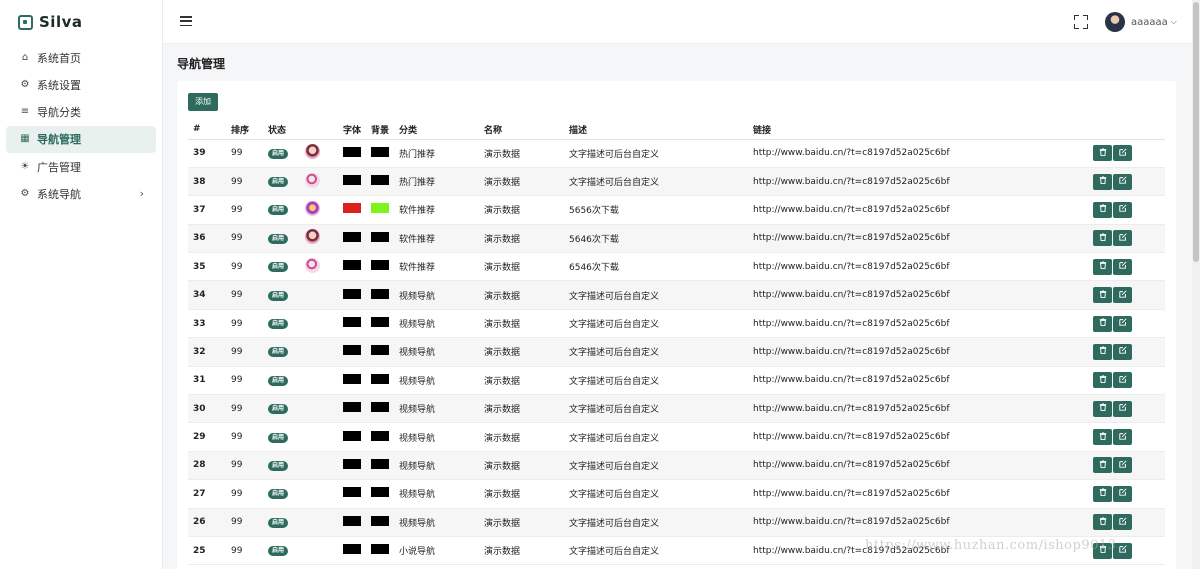 Image resolution: width=1200 pixels, height=569 pixels. Describe the element at coordinates (656, 267) in the screenshot. I see `row-desc: 6546次下载` at that location.